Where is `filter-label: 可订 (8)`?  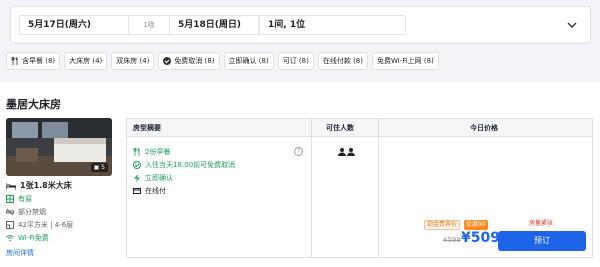
filter-label: 可订 (8) is located at coordinates (295, 61).